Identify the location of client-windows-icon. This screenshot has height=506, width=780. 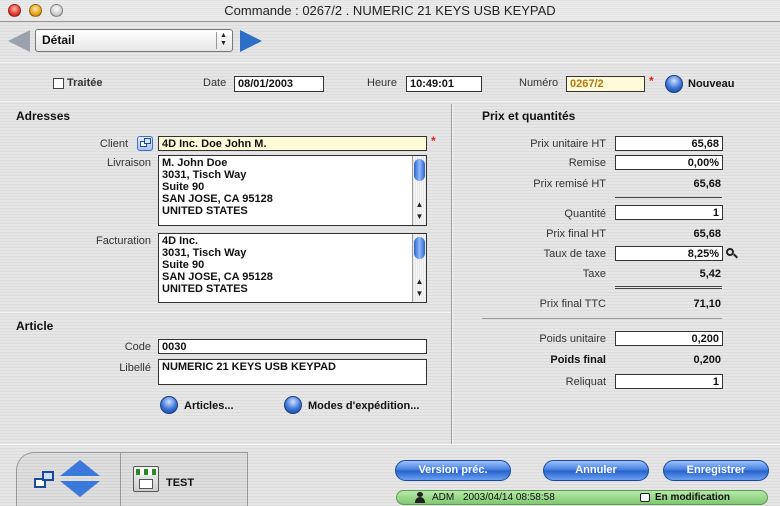
(145, 143).